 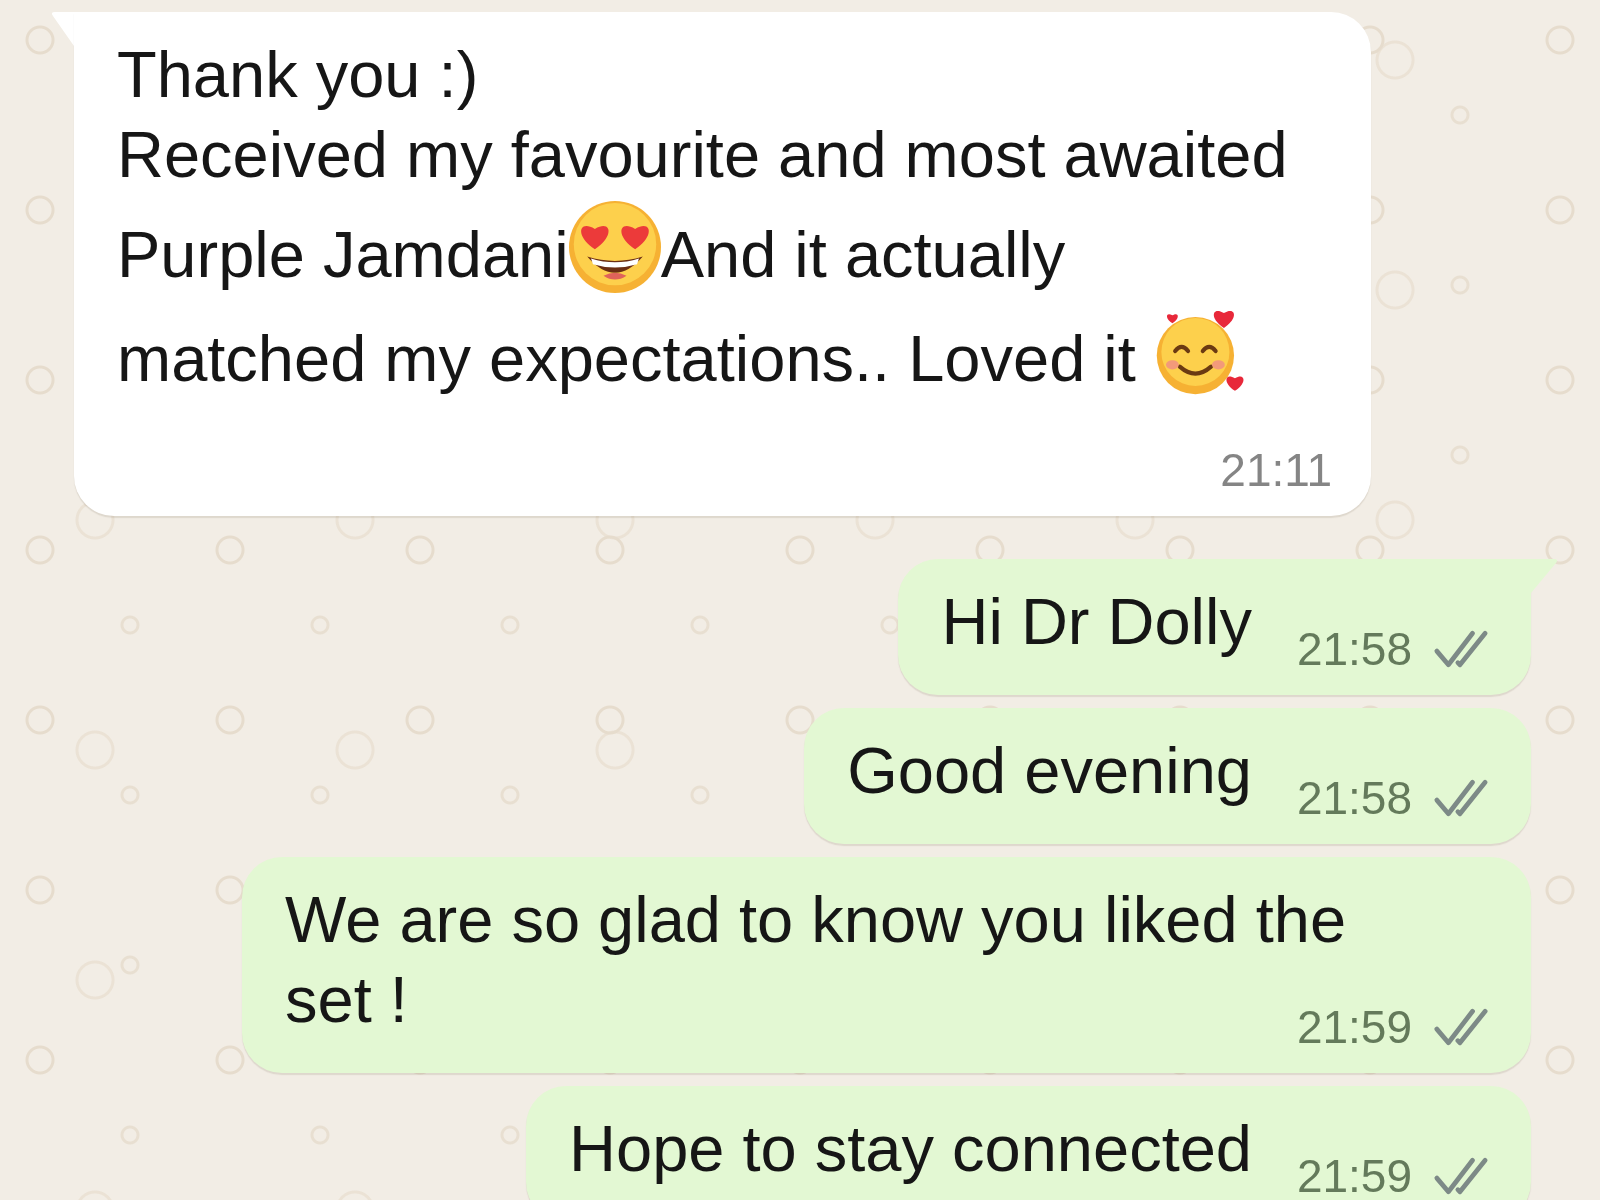 I want to click on message-text: Received my favourite and most awaited, so click(x=702, y=154).